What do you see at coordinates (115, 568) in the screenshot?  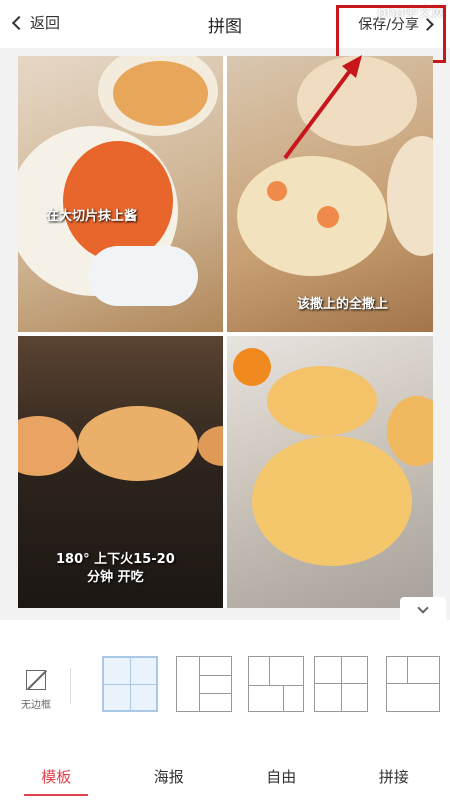 I see `caption-3: 180° 上下火15-20 分钟 开吃` at bounding box center [115, 568].